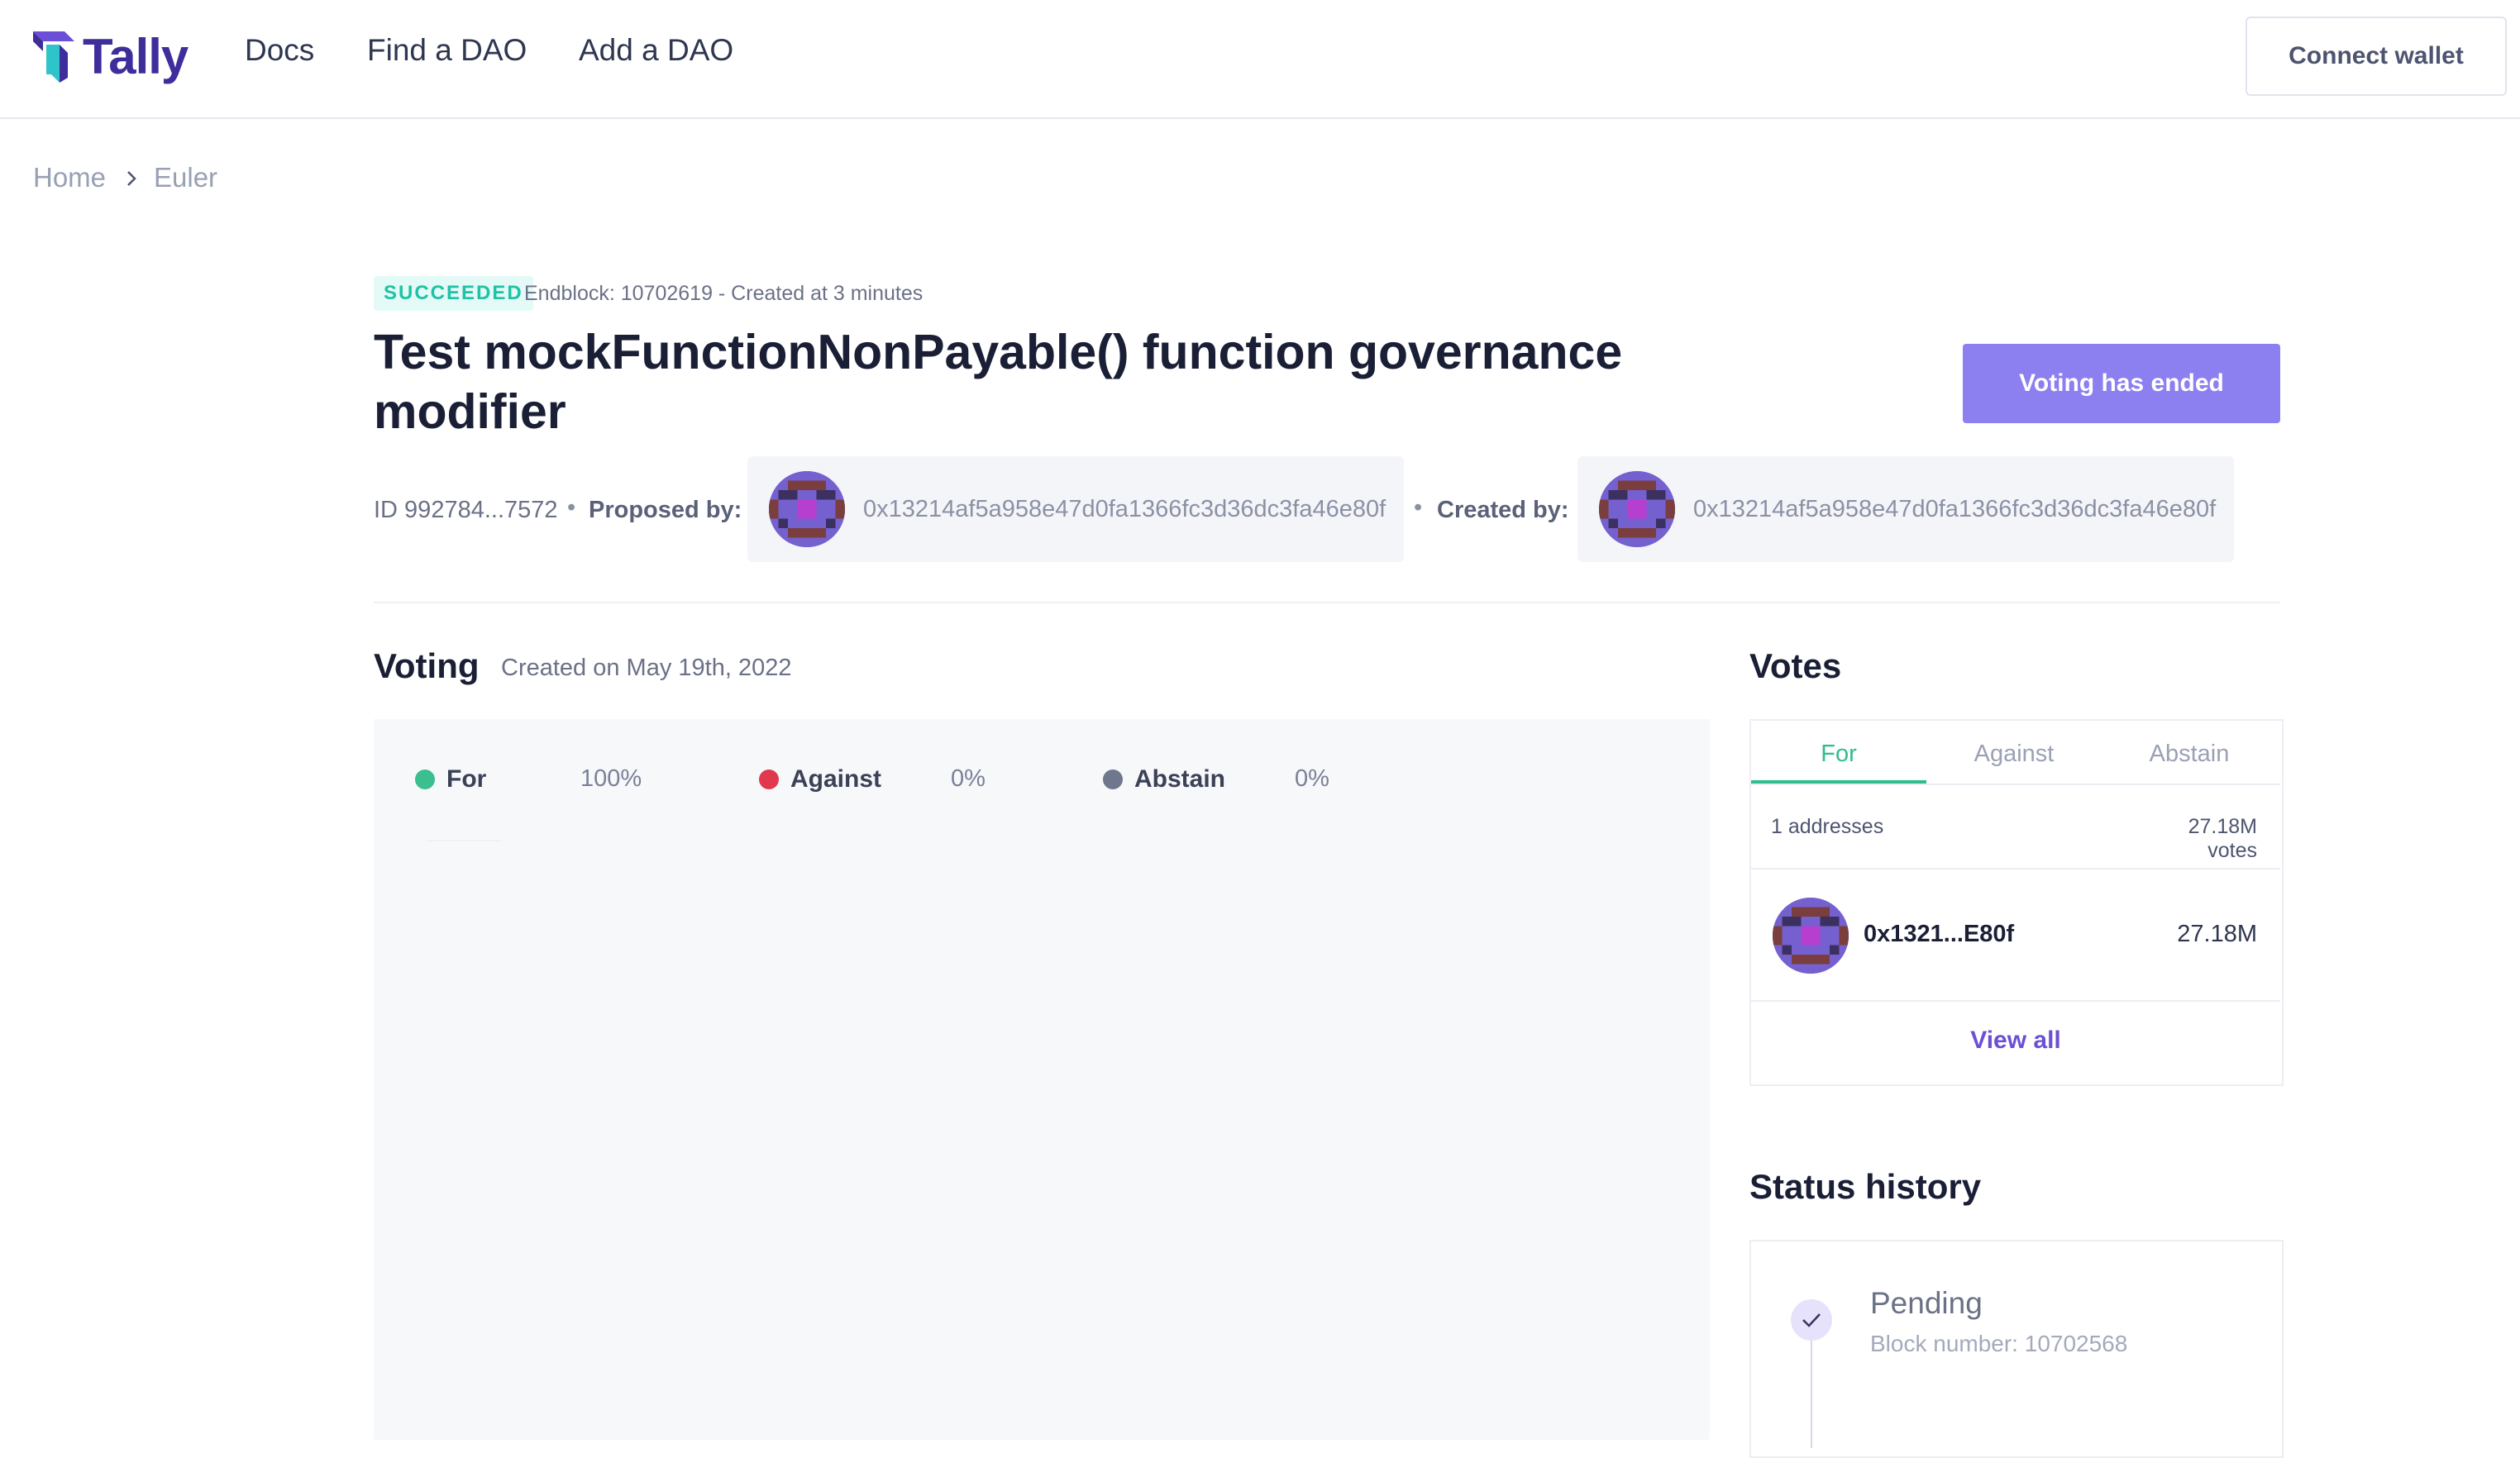  I want to click on status-item-block: Block number: 10702568, so click(1999, 1344).